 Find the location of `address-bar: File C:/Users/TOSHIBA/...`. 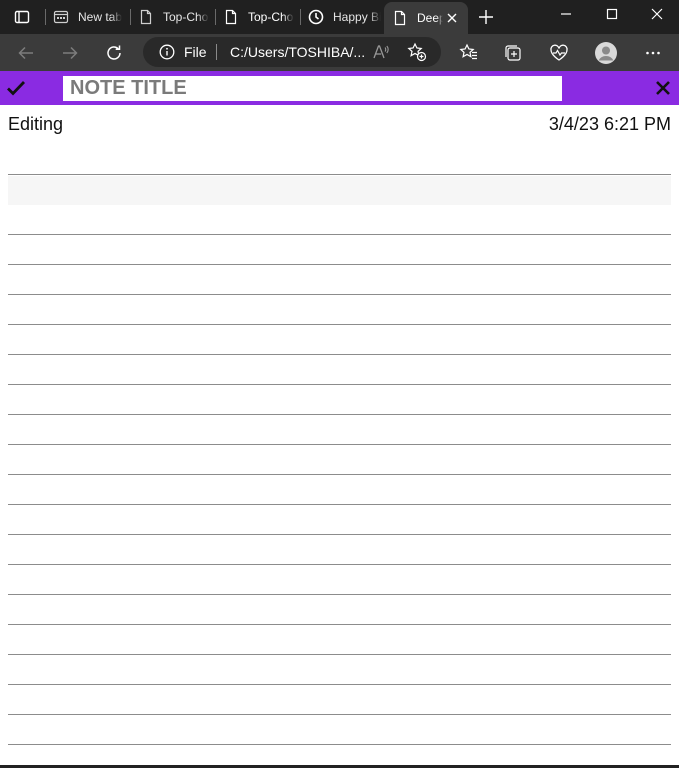

address-bar: File C:/Users/TOSHIBA/... is located at coordinates (292, 52).